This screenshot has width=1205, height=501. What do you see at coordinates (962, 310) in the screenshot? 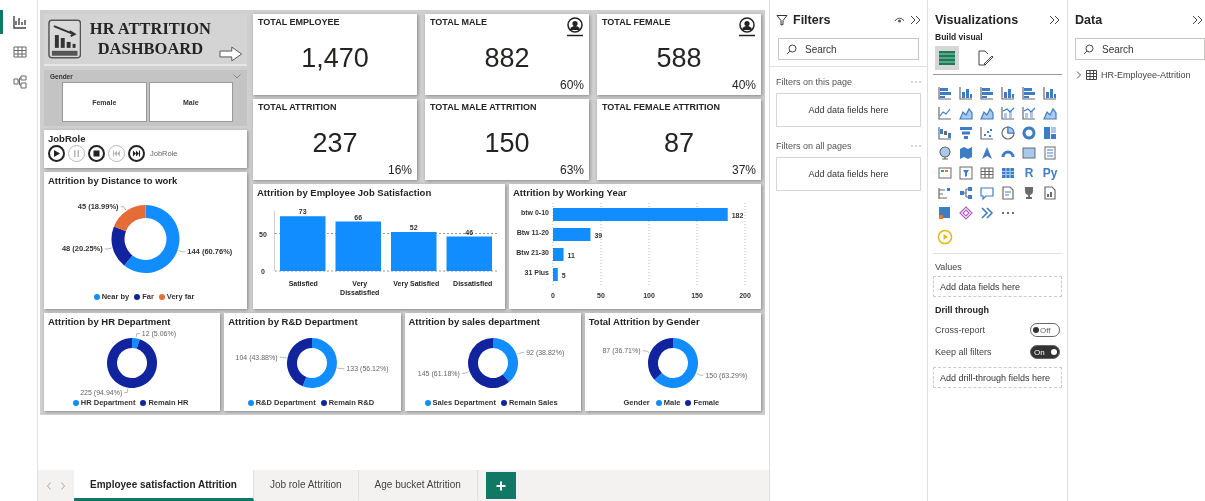
I see `section-title: Drill through` at bounding box center [962, 310].